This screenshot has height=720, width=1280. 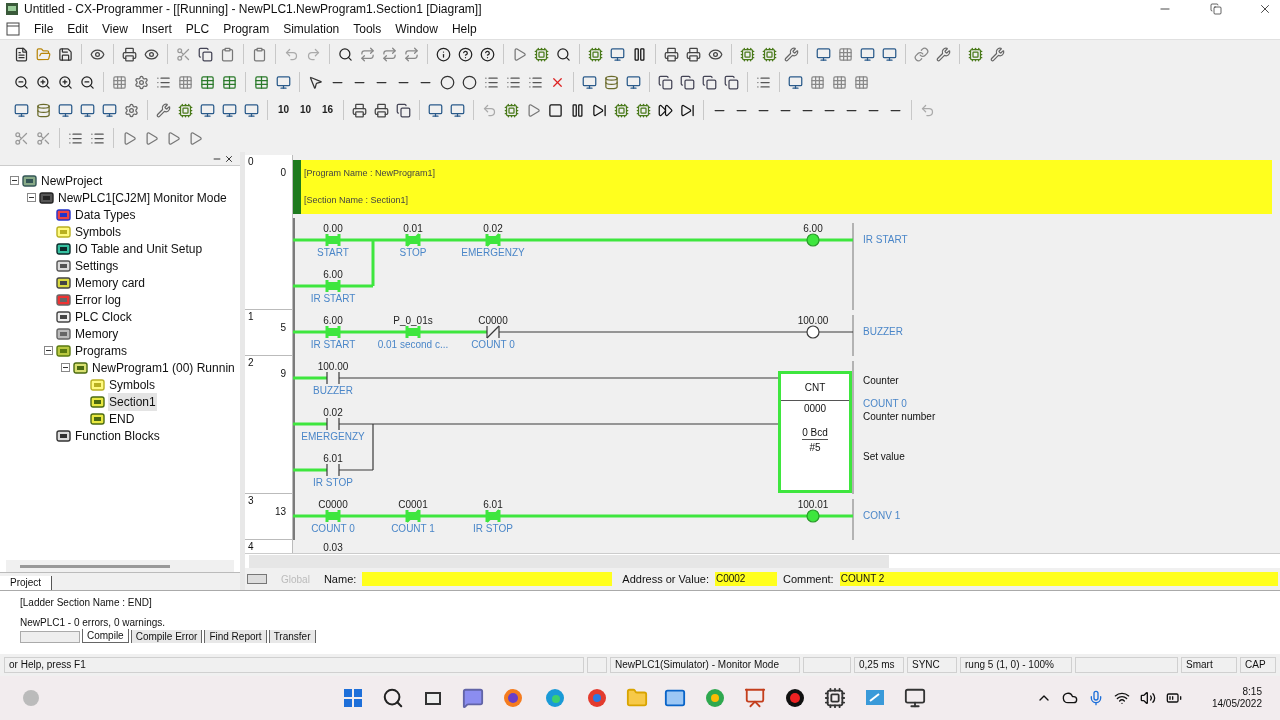 What do you see at coordinates (166, 636) in the screenshot?
I see `output-tab: Compile Error` at bounding box center [166, 636].